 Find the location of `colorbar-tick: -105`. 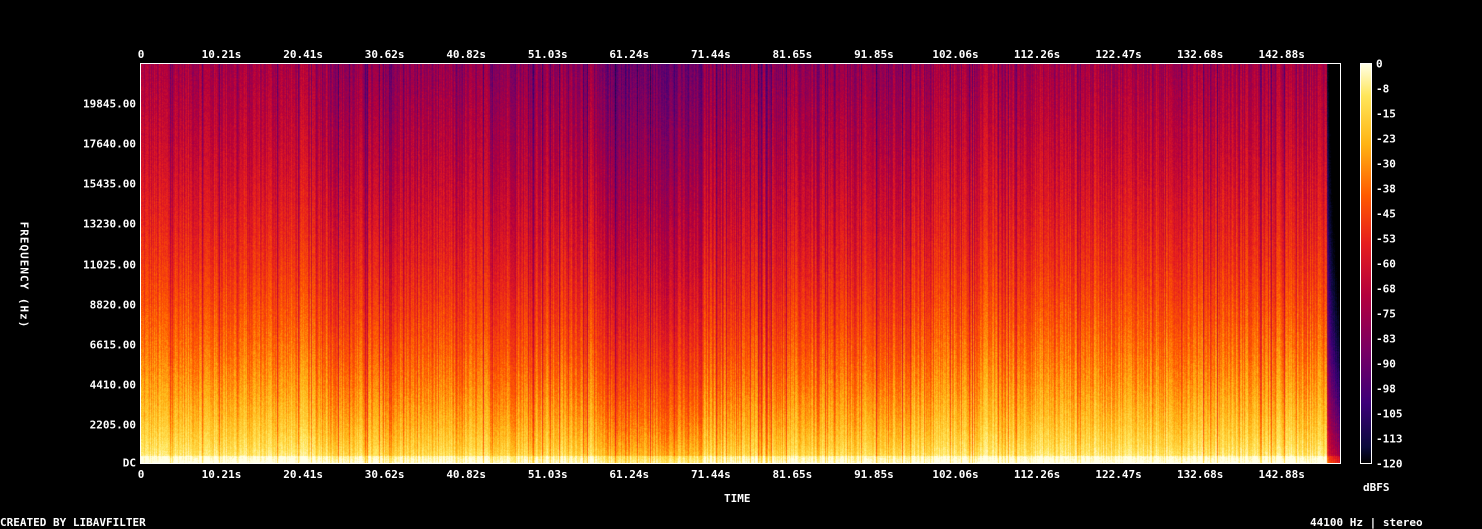

colorbar-tick: -105 is located at coordinates (1389, 414).